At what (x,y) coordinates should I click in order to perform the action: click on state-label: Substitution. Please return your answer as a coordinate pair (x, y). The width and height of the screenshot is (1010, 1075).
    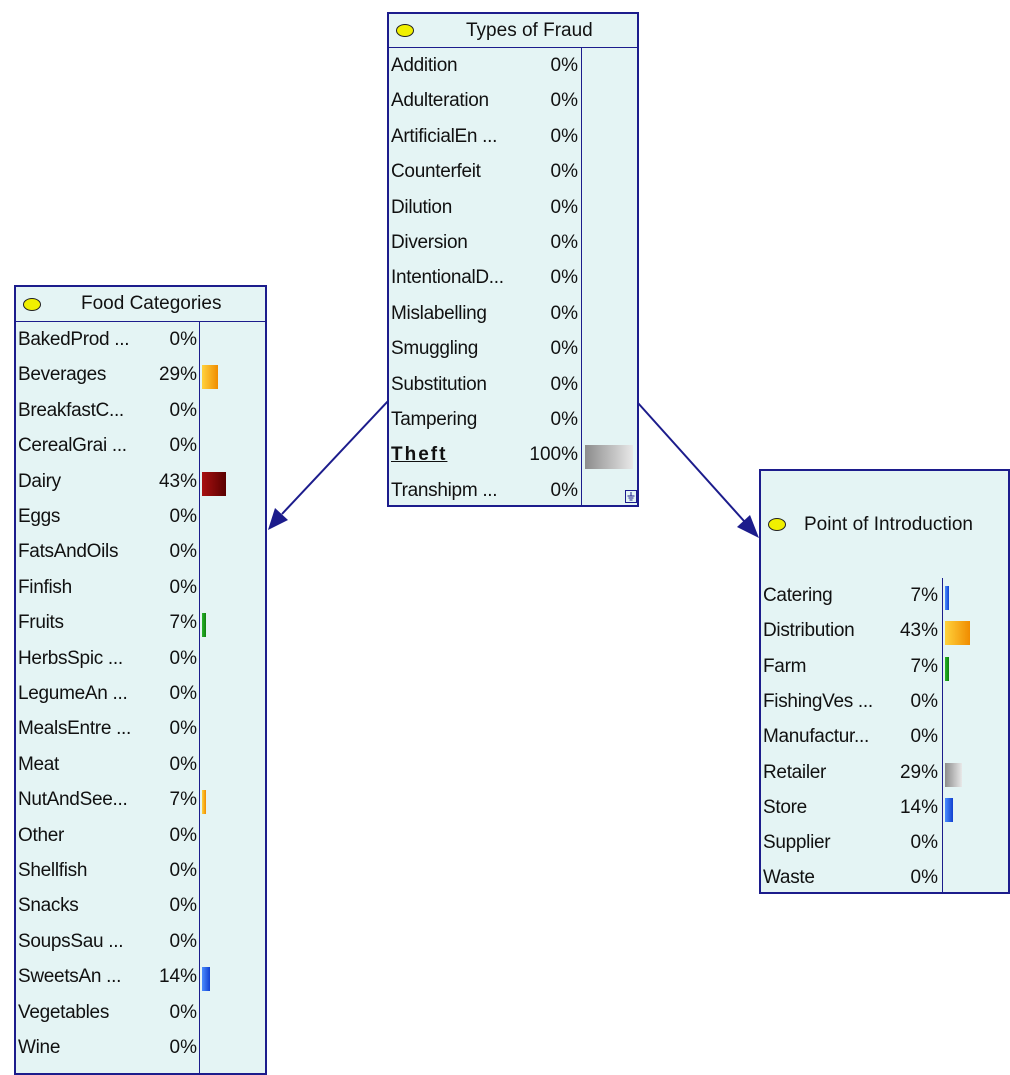
    Looking at the image, I should click on (439, 384).